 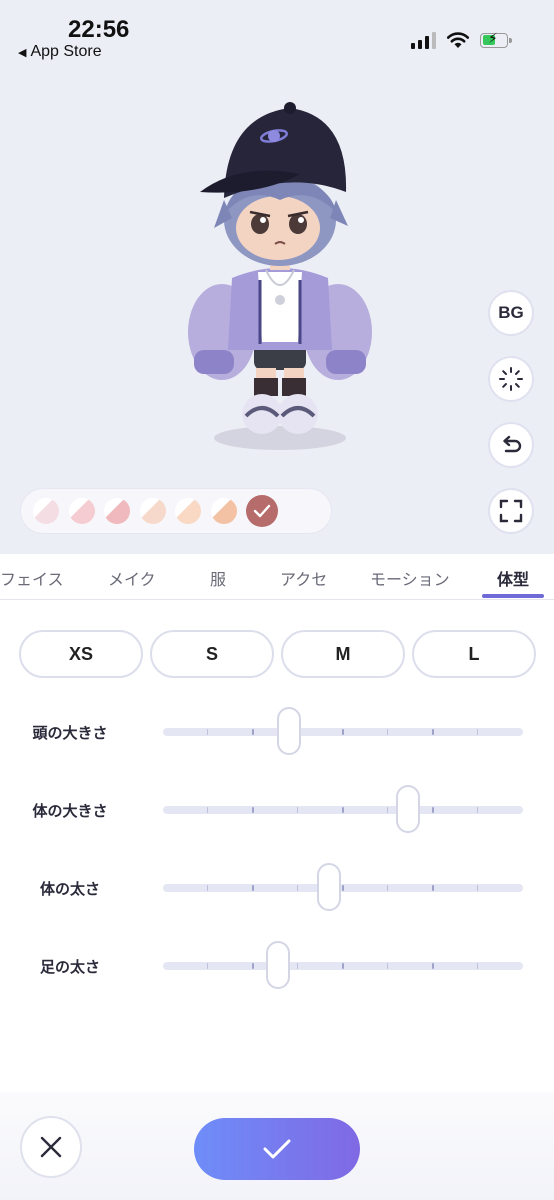 I want to click on fullscreen-button, so click(x=511, y=511).